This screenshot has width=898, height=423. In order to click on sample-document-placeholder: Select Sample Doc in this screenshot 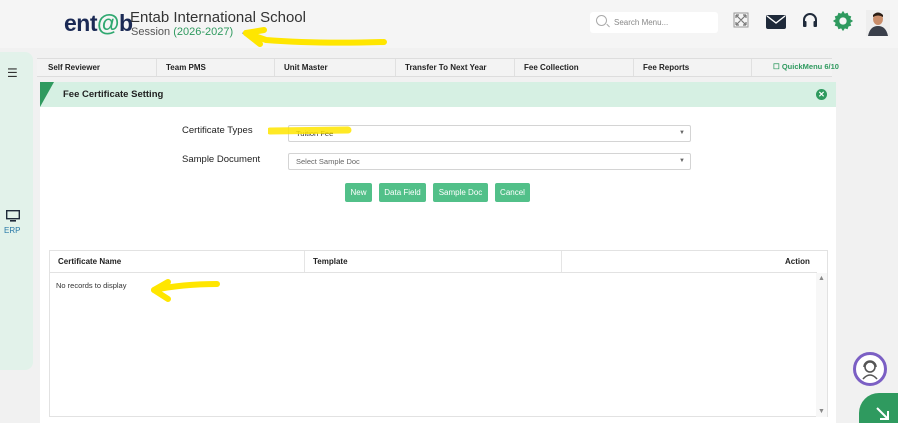, I will do `click(328, 161)`.